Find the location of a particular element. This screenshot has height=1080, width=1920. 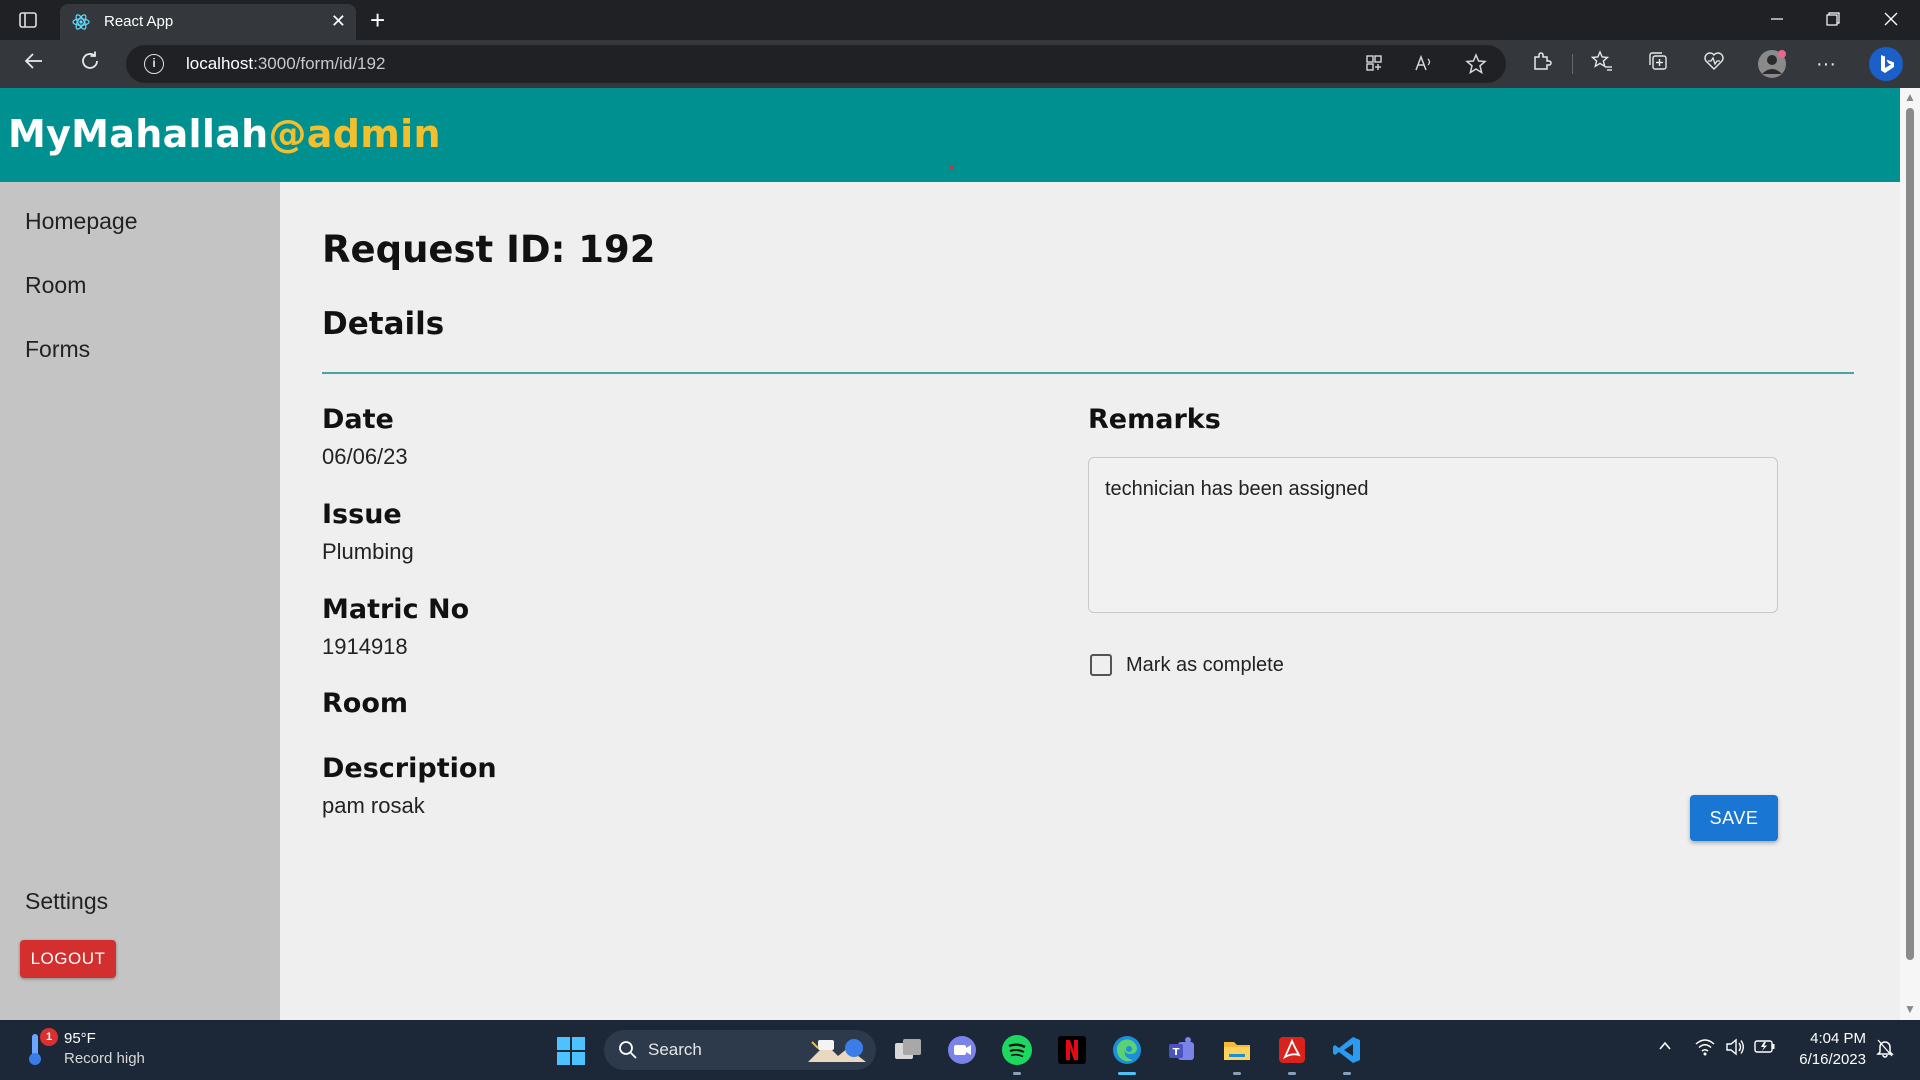

refresh-icon is located at coordinates (90, 64).